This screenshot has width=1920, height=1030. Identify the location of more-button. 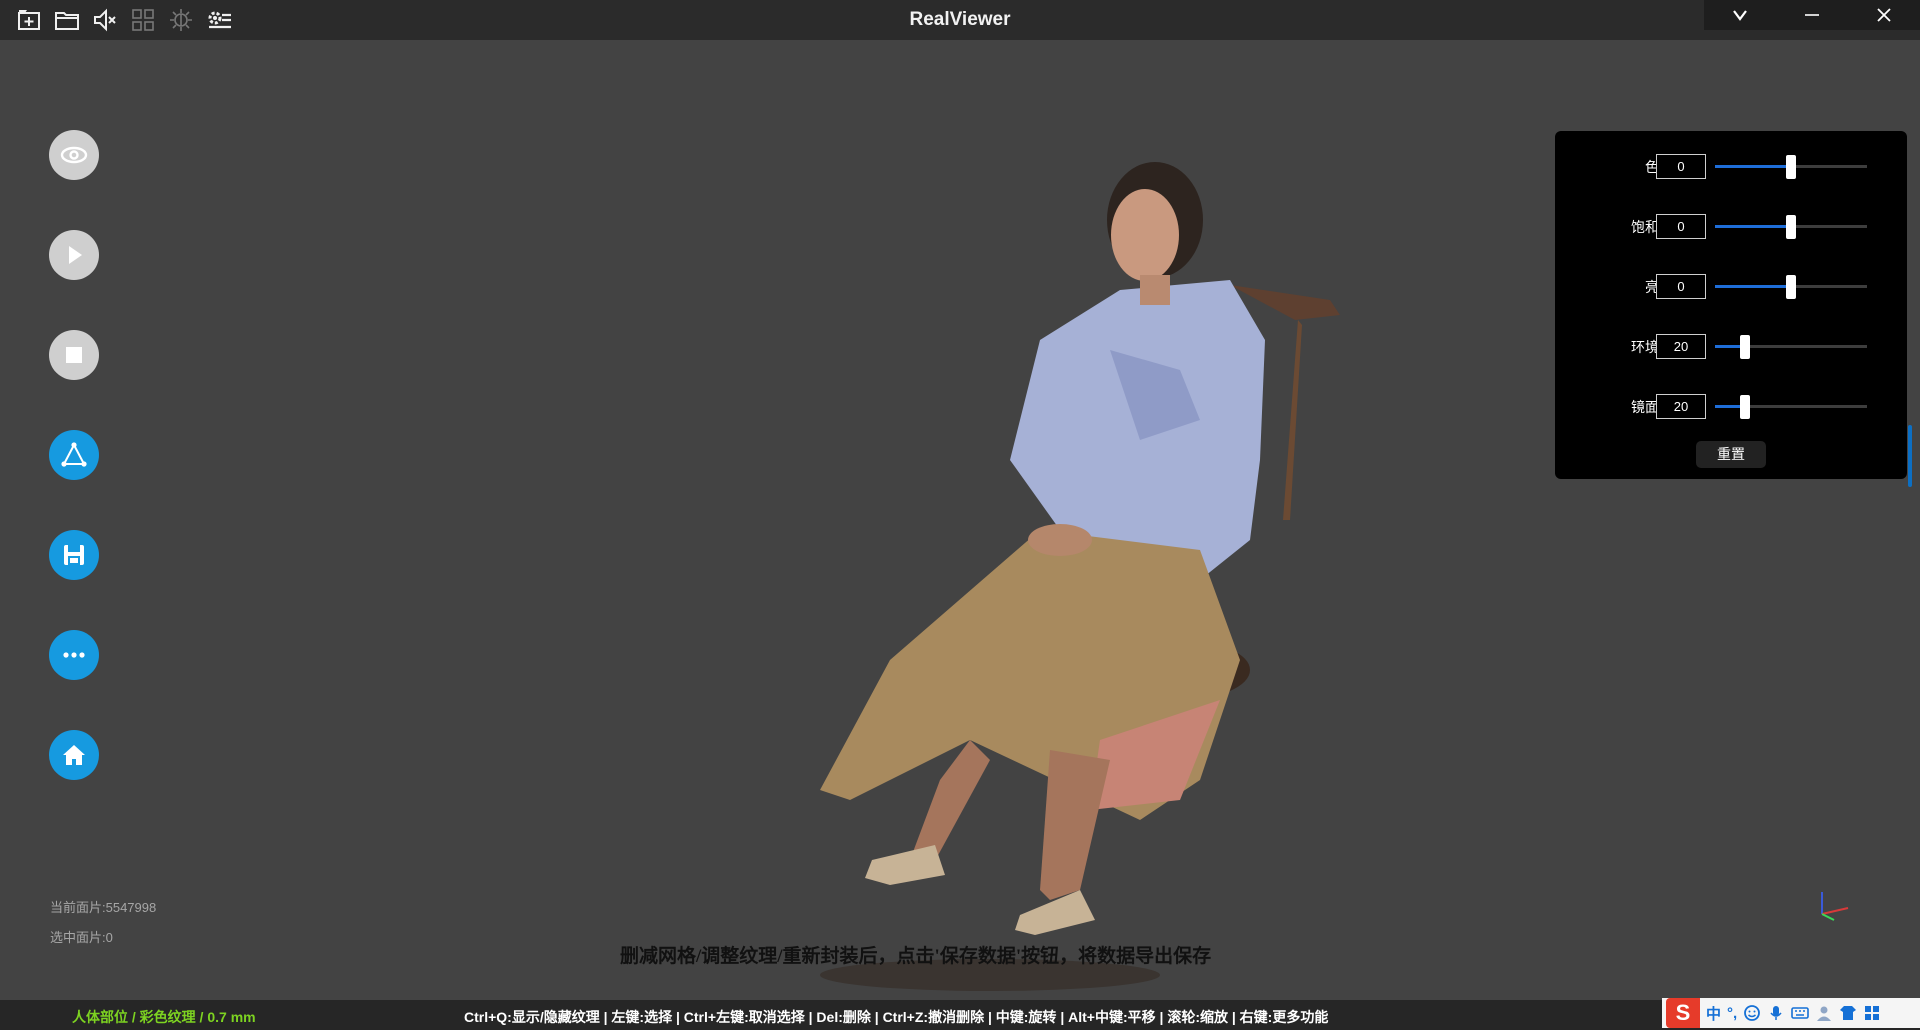
(74, 655).